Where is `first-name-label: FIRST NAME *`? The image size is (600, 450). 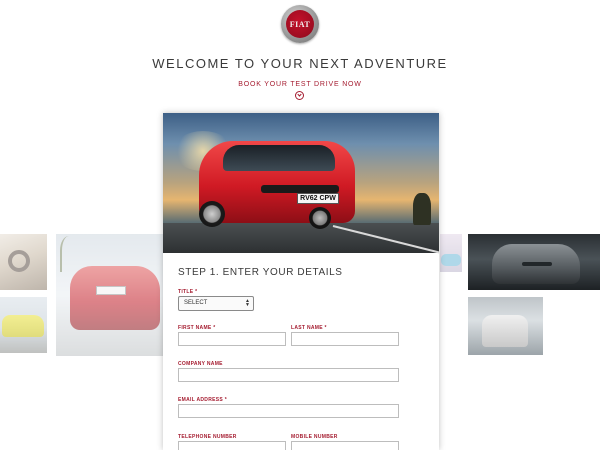
first-name-label: FIRST NAME * is located at coordinates (197, 328).